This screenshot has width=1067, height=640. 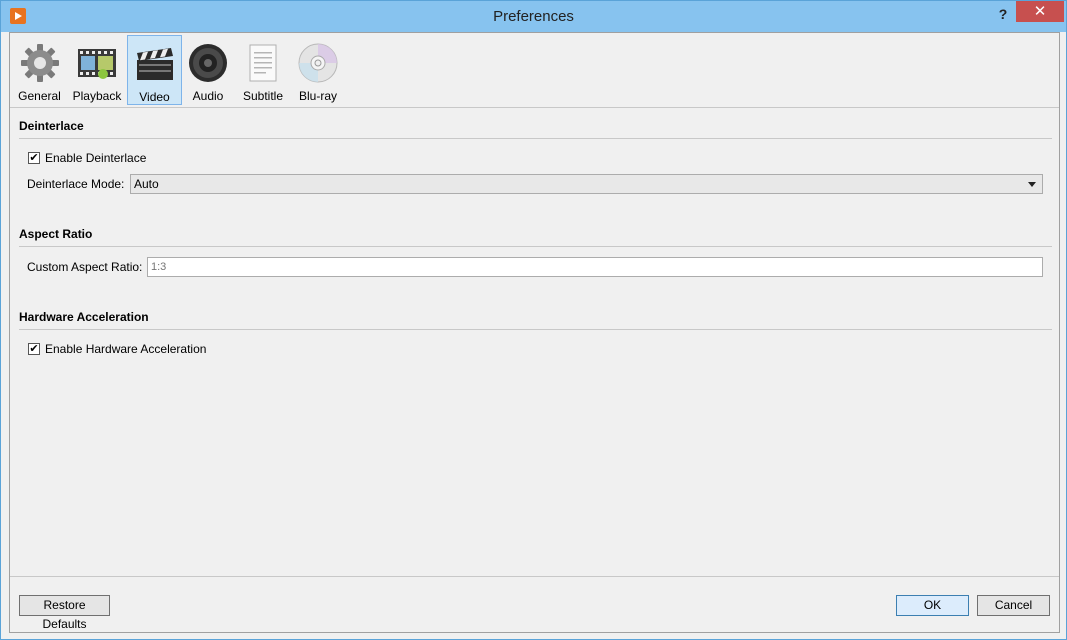 What do you see at coordinates (534, 576) in the screenshot?
I see `footer-divider` at bounding box center [534, 576].